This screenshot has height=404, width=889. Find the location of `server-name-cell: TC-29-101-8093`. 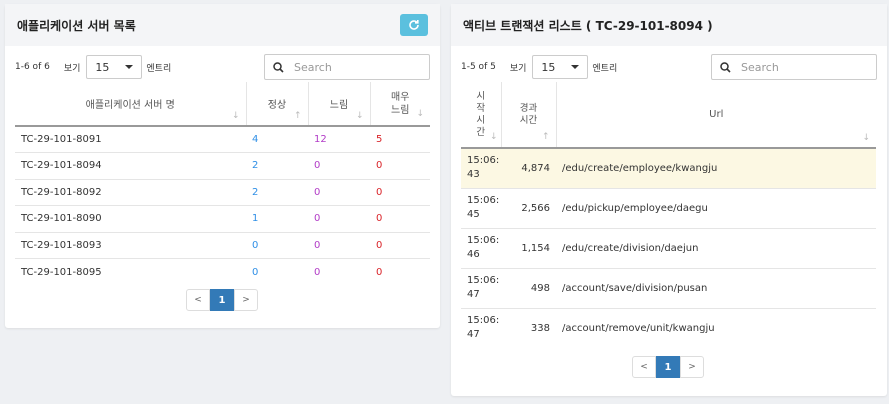

server-name-cell: TC-29-101-8093 is located at coordinates (130, 245).